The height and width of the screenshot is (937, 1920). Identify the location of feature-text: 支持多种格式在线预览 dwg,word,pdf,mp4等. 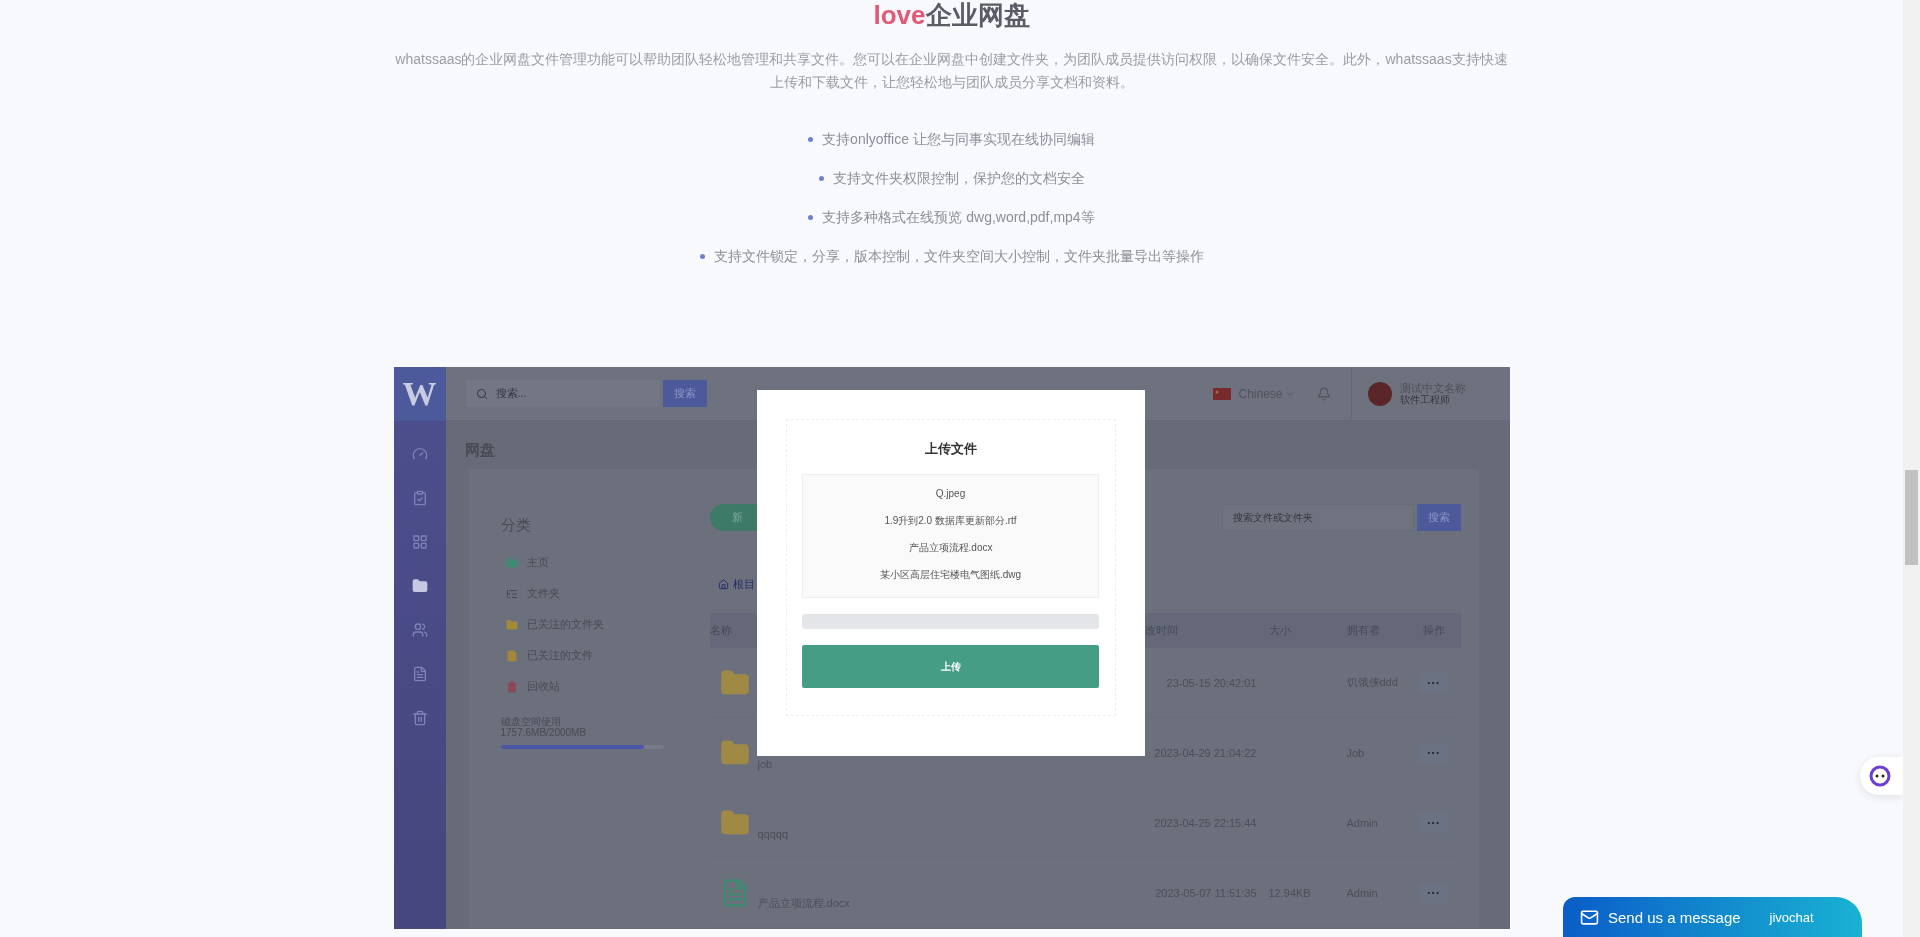
(958, 217).